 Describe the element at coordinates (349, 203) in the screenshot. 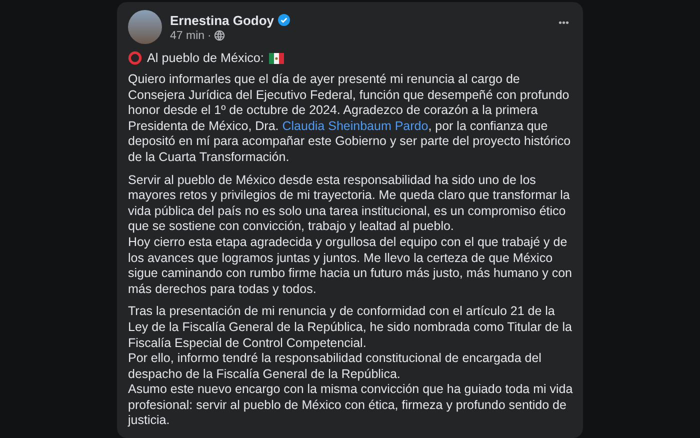

I see `post-paragraph: Servir al pueblo de México desde esta responsabilidad ha sido uno de los mayores retos y privilegios de mi trayectoria. Me queda claro que transformar la vida pública del país no es solo una tarea institucional, es un compromiso ético que se sostiene con convicción, trabajo y lealtad al pueblo.` at that location.